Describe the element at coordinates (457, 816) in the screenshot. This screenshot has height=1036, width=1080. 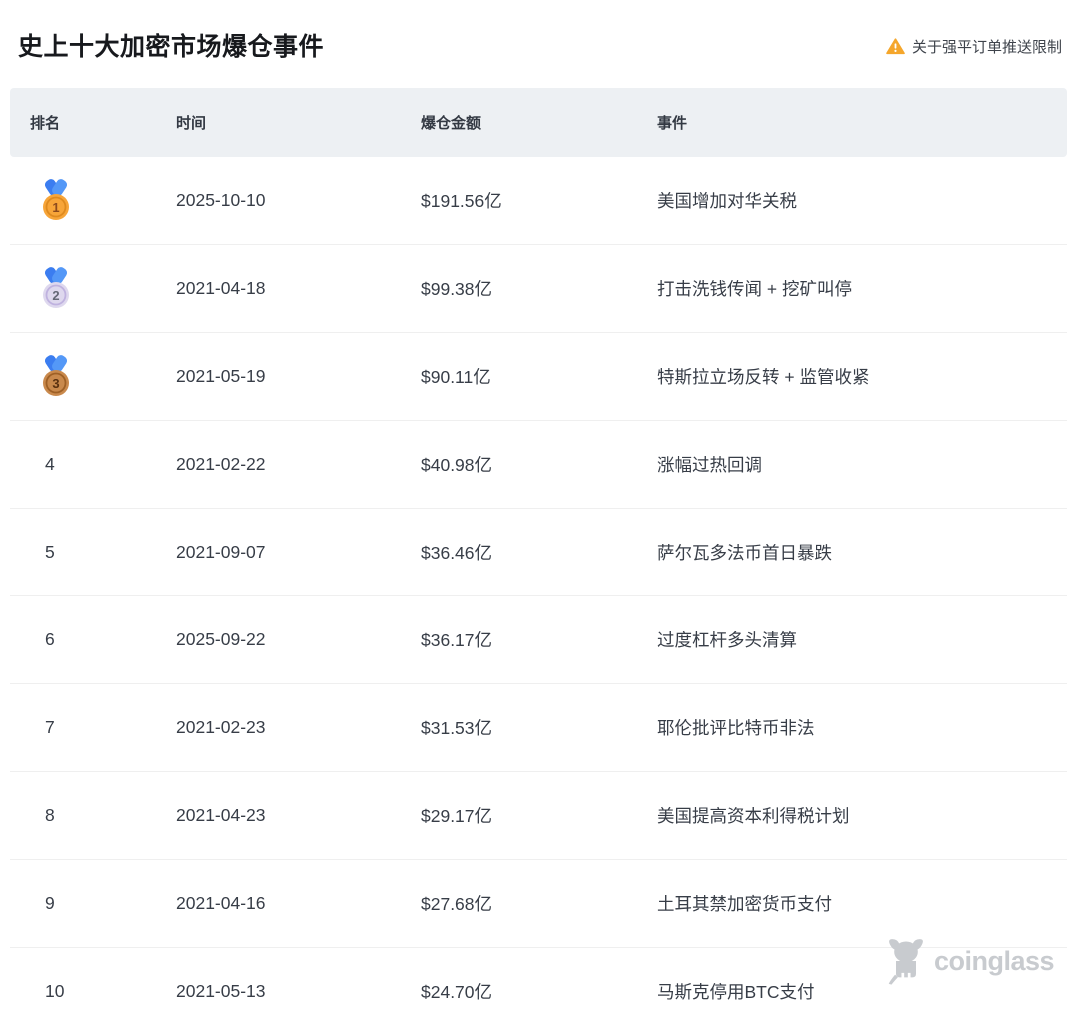
I see `event-amount: $29.17亿` at that location.